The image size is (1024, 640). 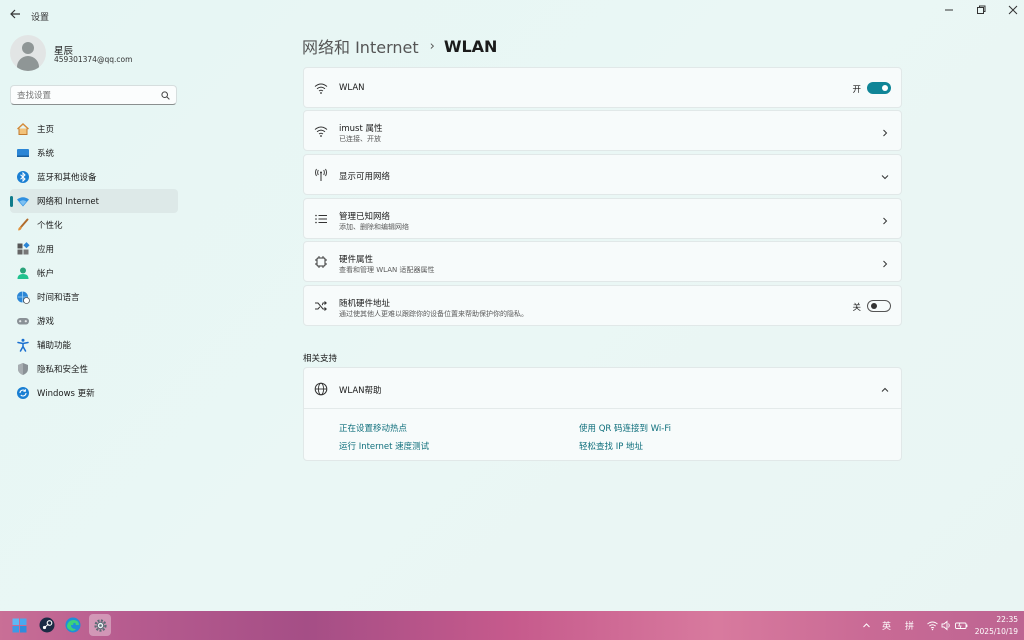 What do you see at coordinates (321, 88) in the screenshot?
I see `wifi-icon` at bounding box center [321, 88].